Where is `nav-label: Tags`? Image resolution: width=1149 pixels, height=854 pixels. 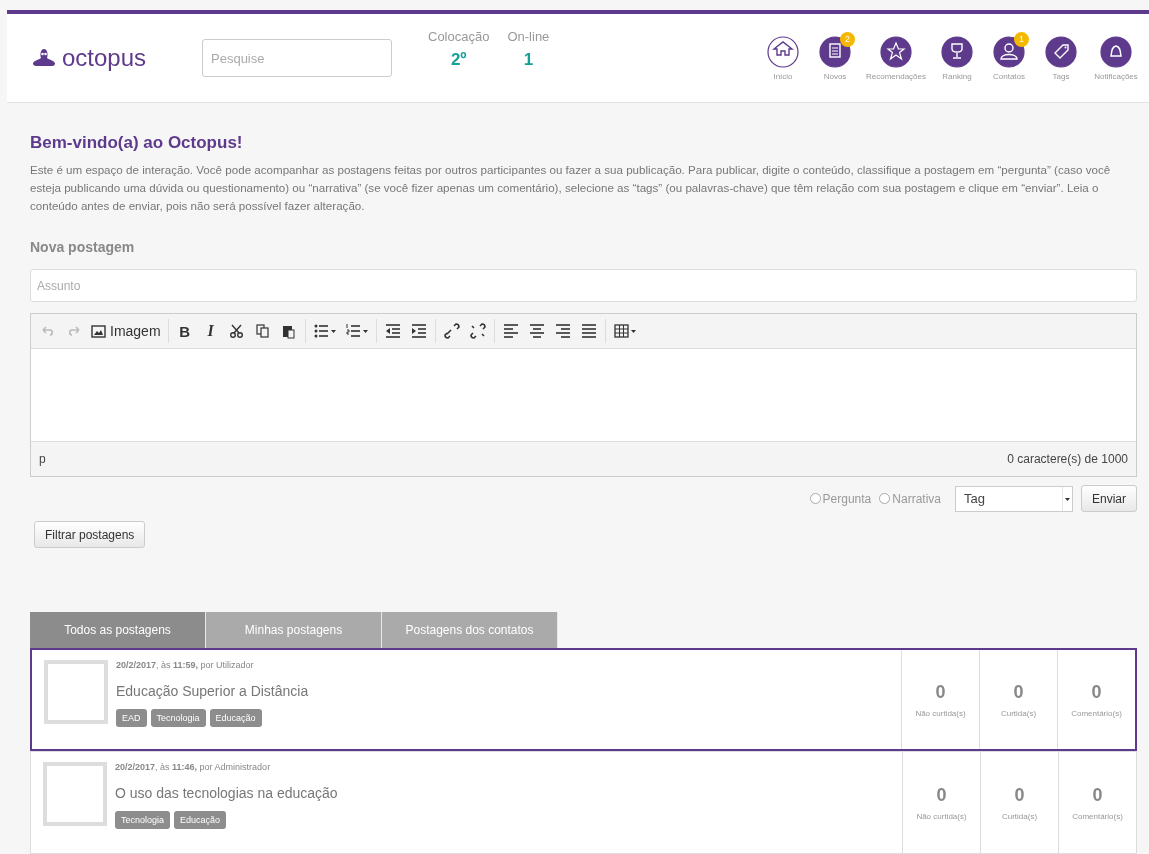 nav-label: Tags is located at coordinates (1061, 76).